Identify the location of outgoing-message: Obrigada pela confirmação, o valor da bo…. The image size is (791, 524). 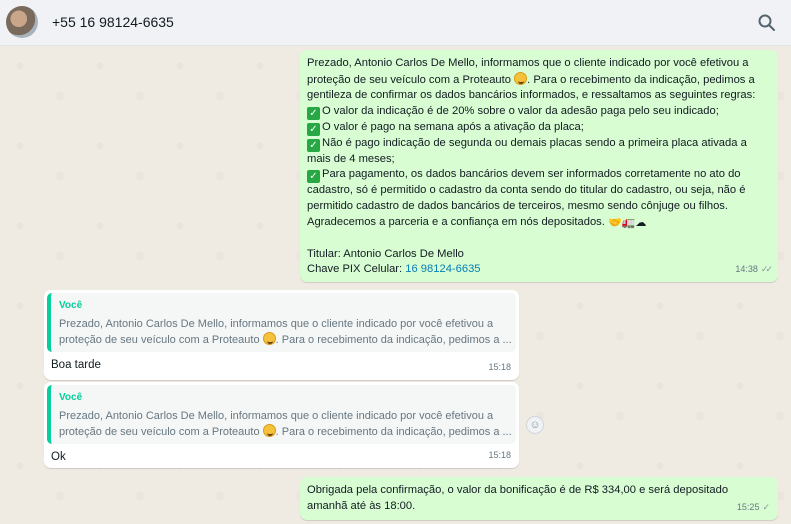
(539, 498).